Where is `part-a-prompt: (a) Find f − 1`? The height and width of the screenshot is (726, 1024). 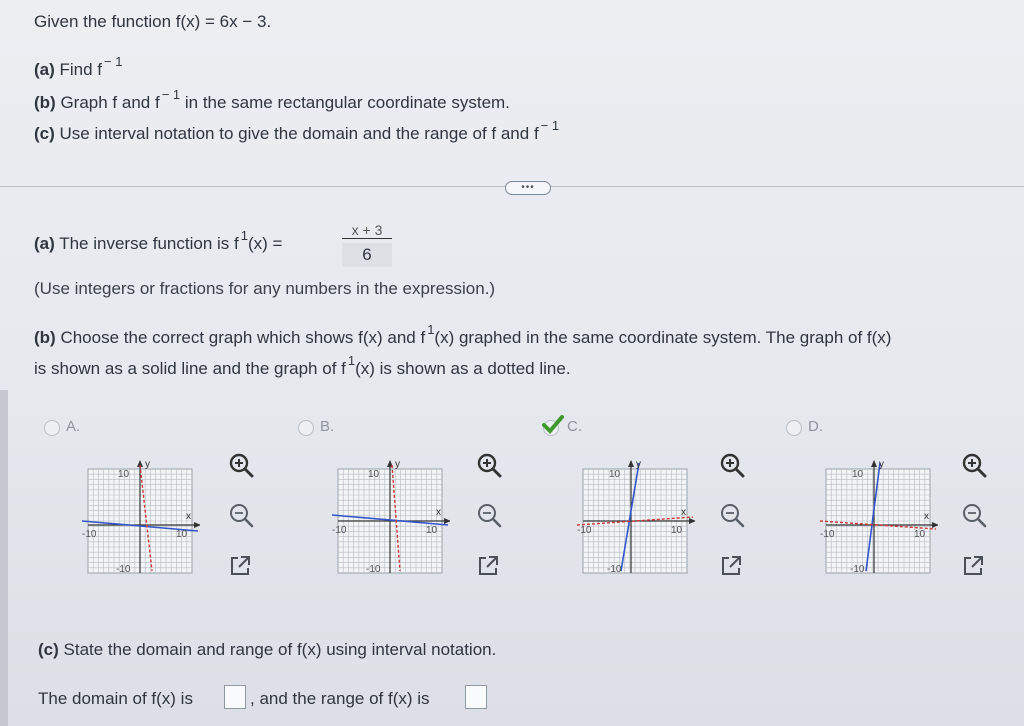
part-a-prompt: (a) Find f − 1 is located at coordinates (78, 66).